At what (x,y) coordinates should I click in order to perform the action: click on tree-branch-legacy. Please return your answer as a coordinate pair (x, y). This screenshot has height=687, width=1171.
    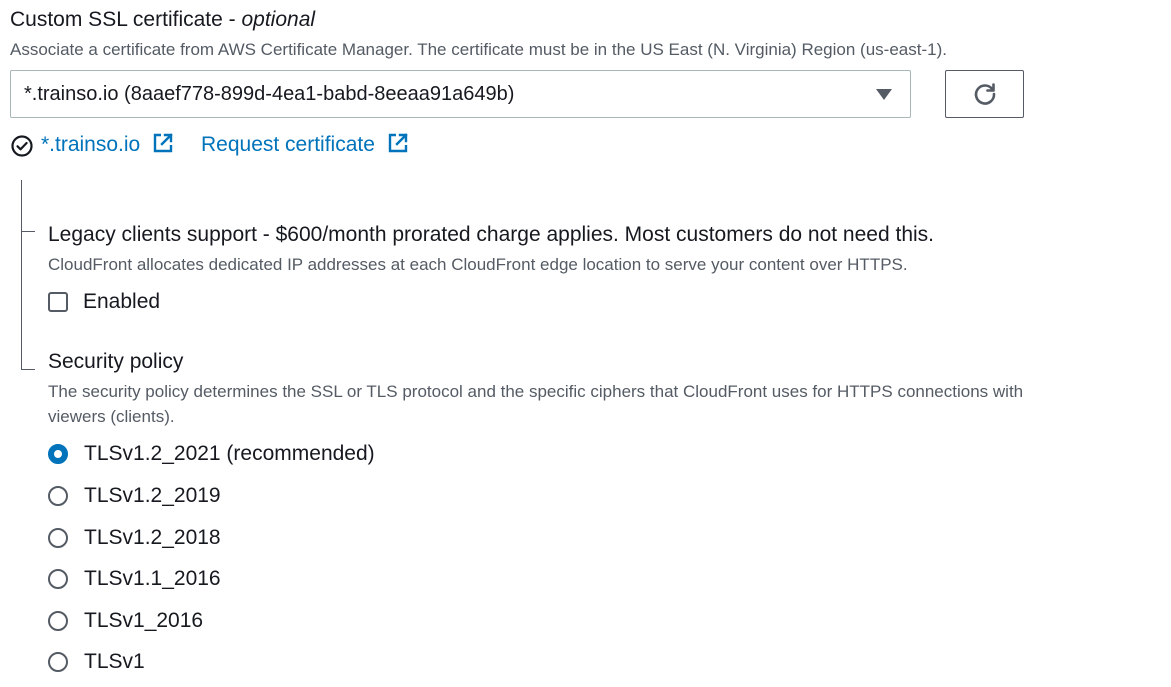
    Looking at the image, I should click on (28, 231).